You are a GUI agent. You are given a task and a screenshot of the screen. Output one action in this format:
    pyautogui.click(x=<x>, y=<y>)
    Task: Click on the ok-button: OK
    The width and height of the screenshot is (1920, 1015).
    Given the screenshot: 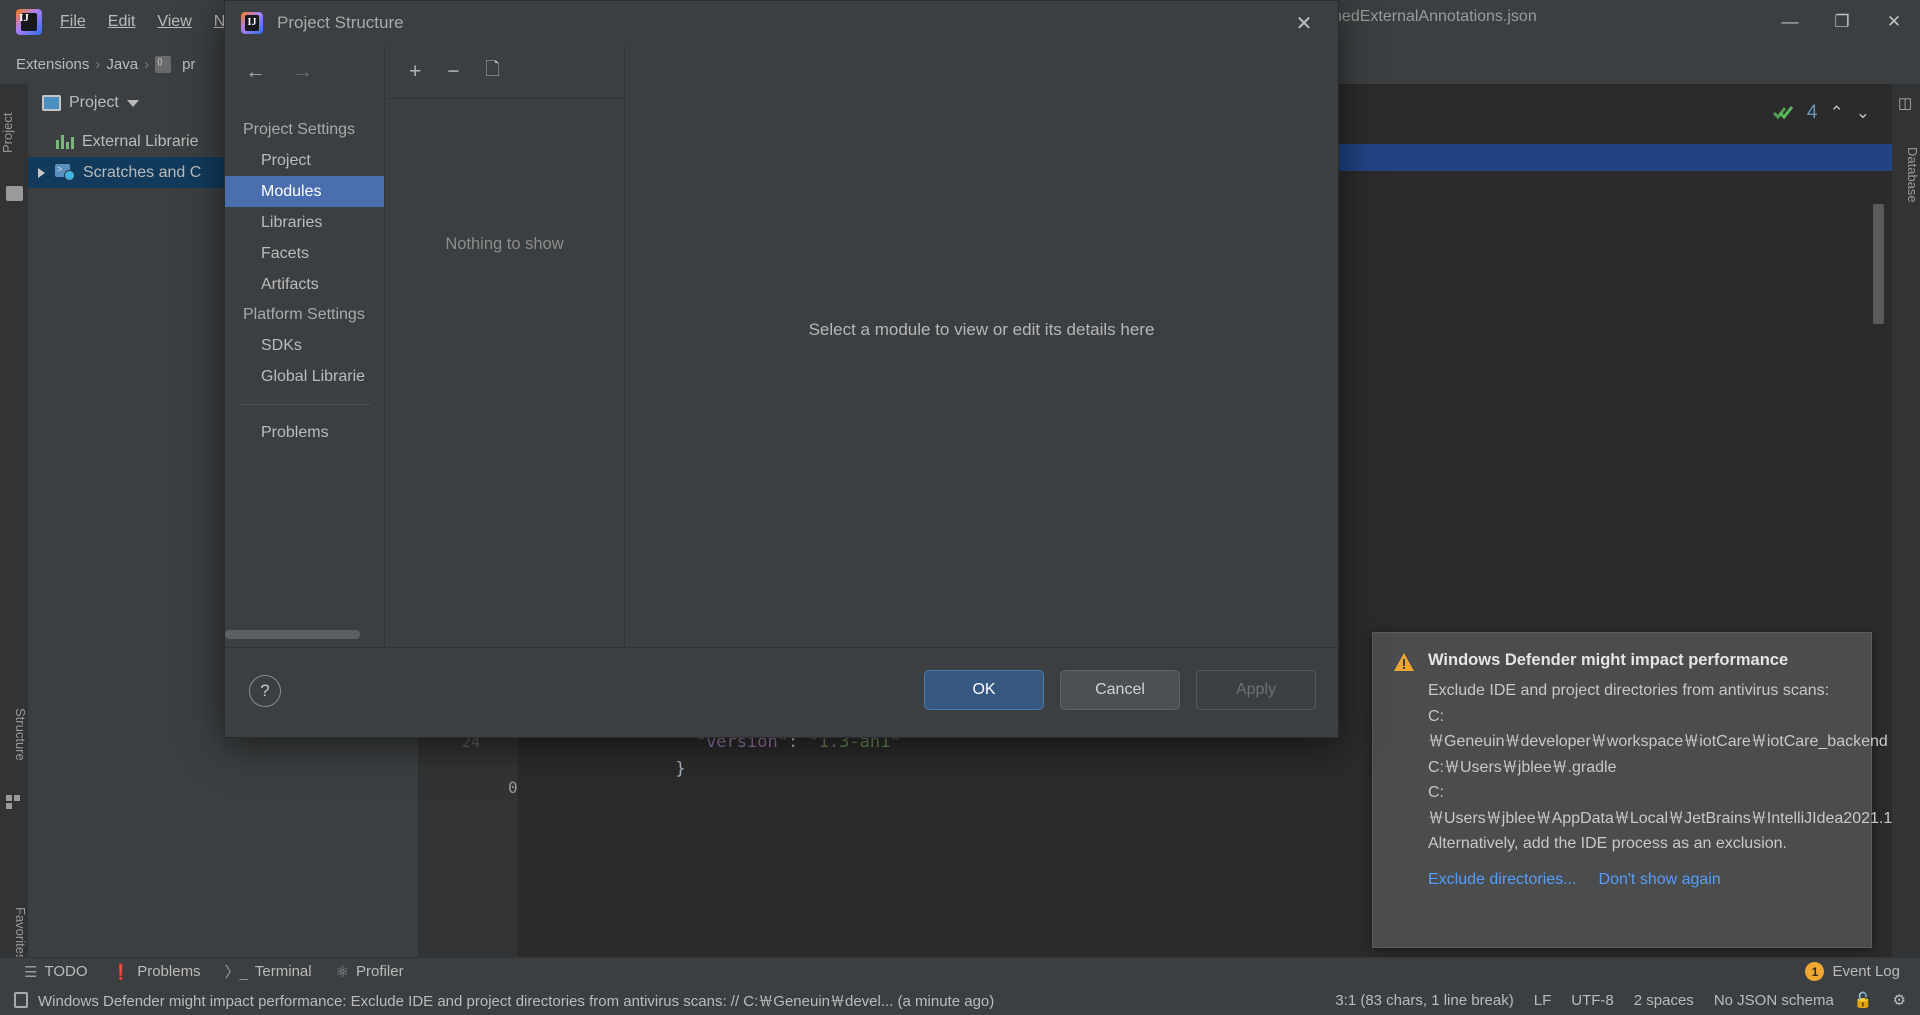 What is the action you would take?
    pyautogui.click(x=984, y=690)
    